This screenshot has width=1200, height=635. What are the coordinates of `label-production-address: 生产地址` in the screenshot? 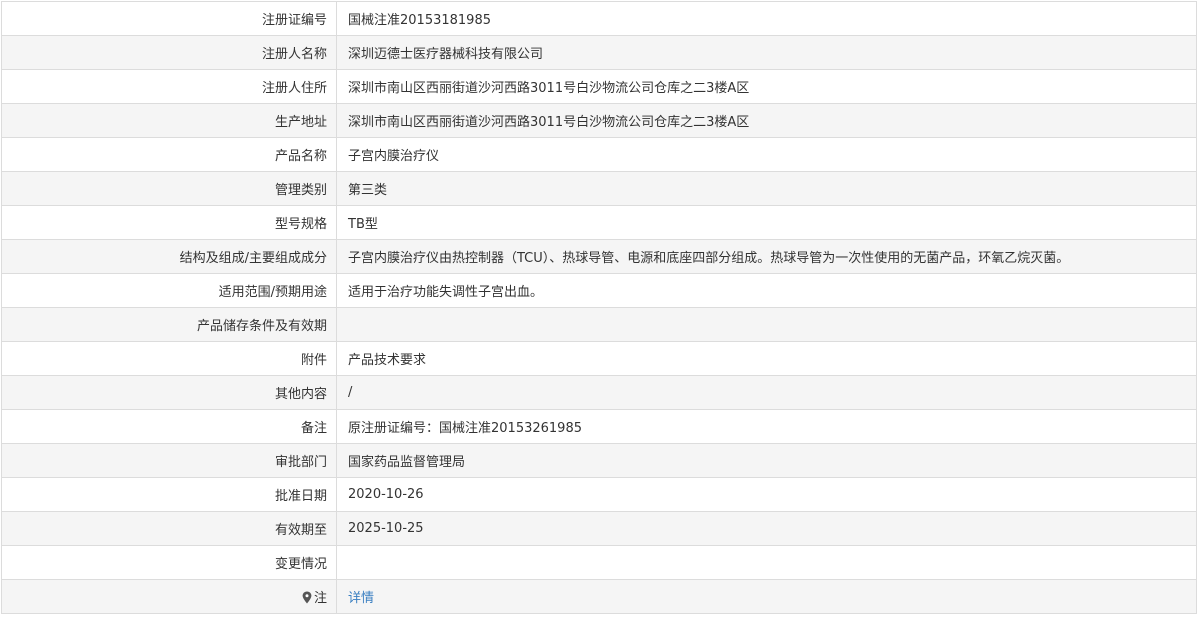 It's located at (169, 120).